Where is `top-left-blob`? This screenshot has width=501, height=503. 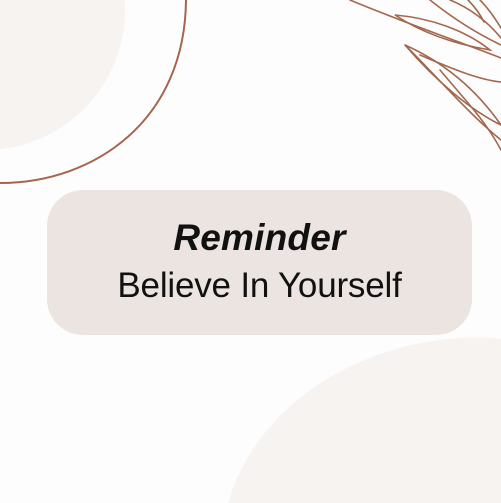 top-left-blob is located at coordinates (62, 75).